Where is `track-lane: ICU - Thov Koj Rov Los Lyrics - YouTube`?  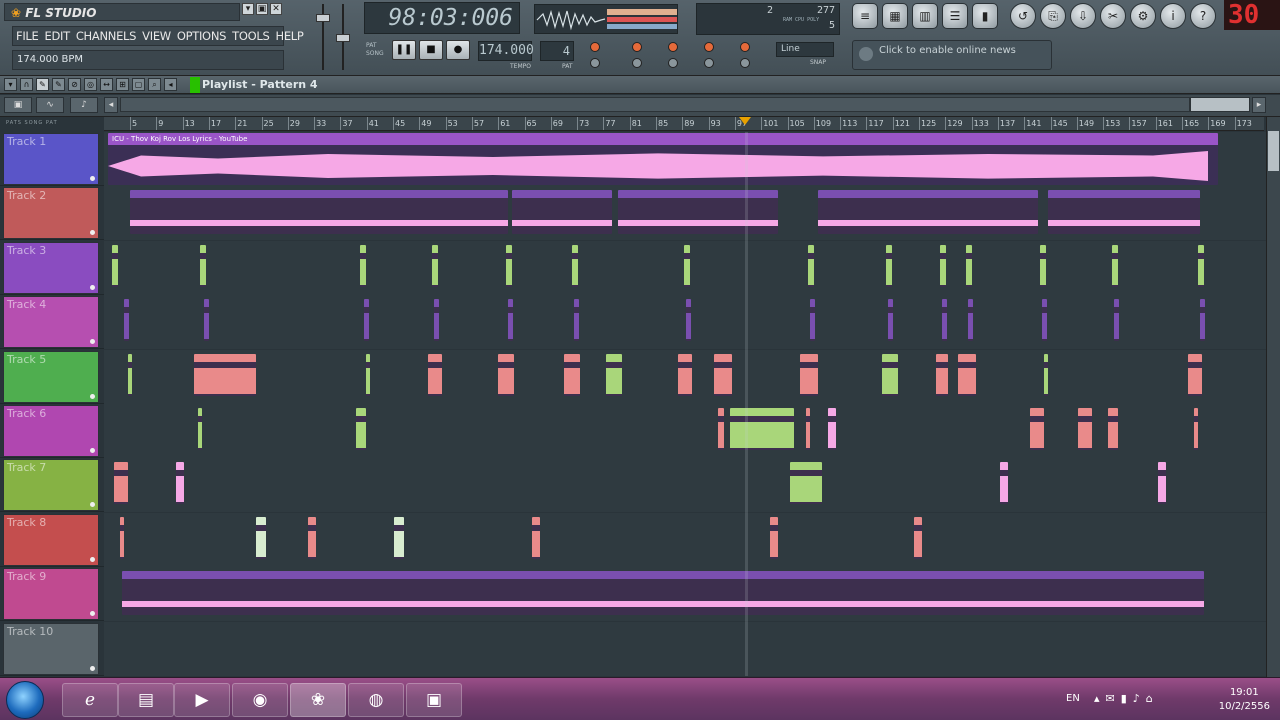
track-lane: ICU - Thov Koj Rov Los Lyrics - YouTube is located at coordinates (685, 159).